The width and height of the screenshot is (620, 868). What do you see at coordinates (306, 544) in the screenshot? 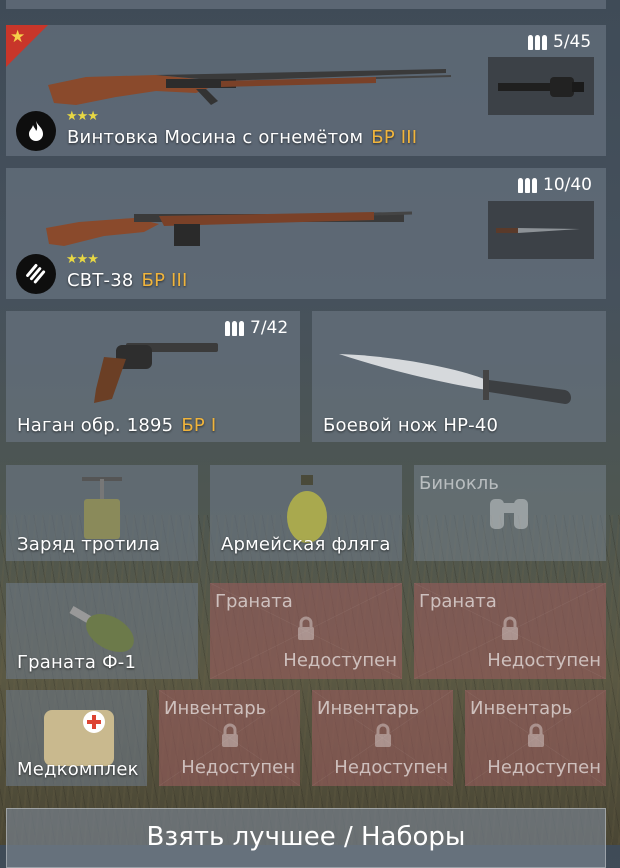
I see `equipment-name: Армейская фляга` at bounding box center [306, 544].